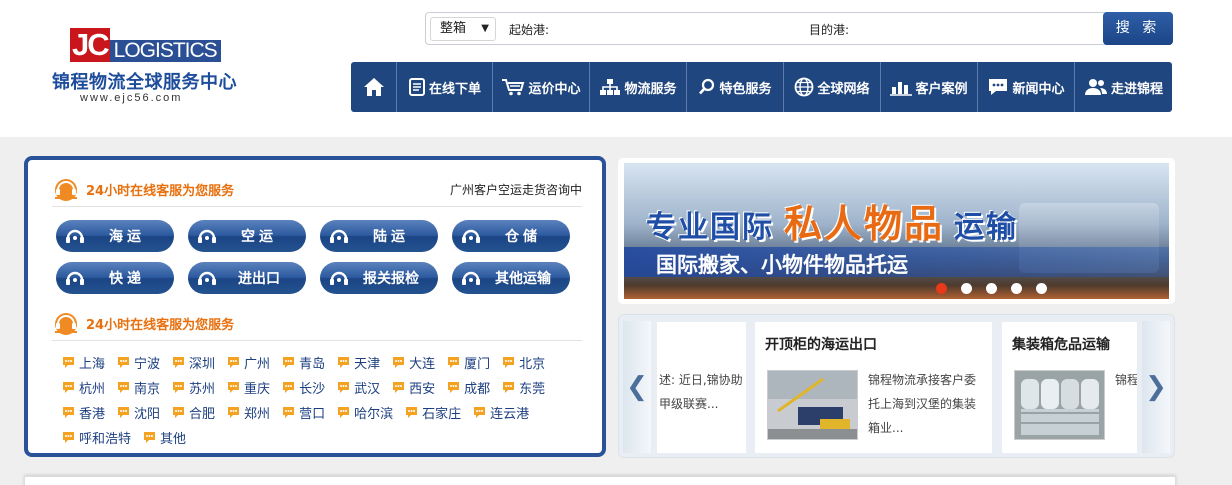 This screenshot has height=485, width=1232. I want to click on news-card: 集装箱危品运输 锦程物销售队,我, so click(1069, 387).